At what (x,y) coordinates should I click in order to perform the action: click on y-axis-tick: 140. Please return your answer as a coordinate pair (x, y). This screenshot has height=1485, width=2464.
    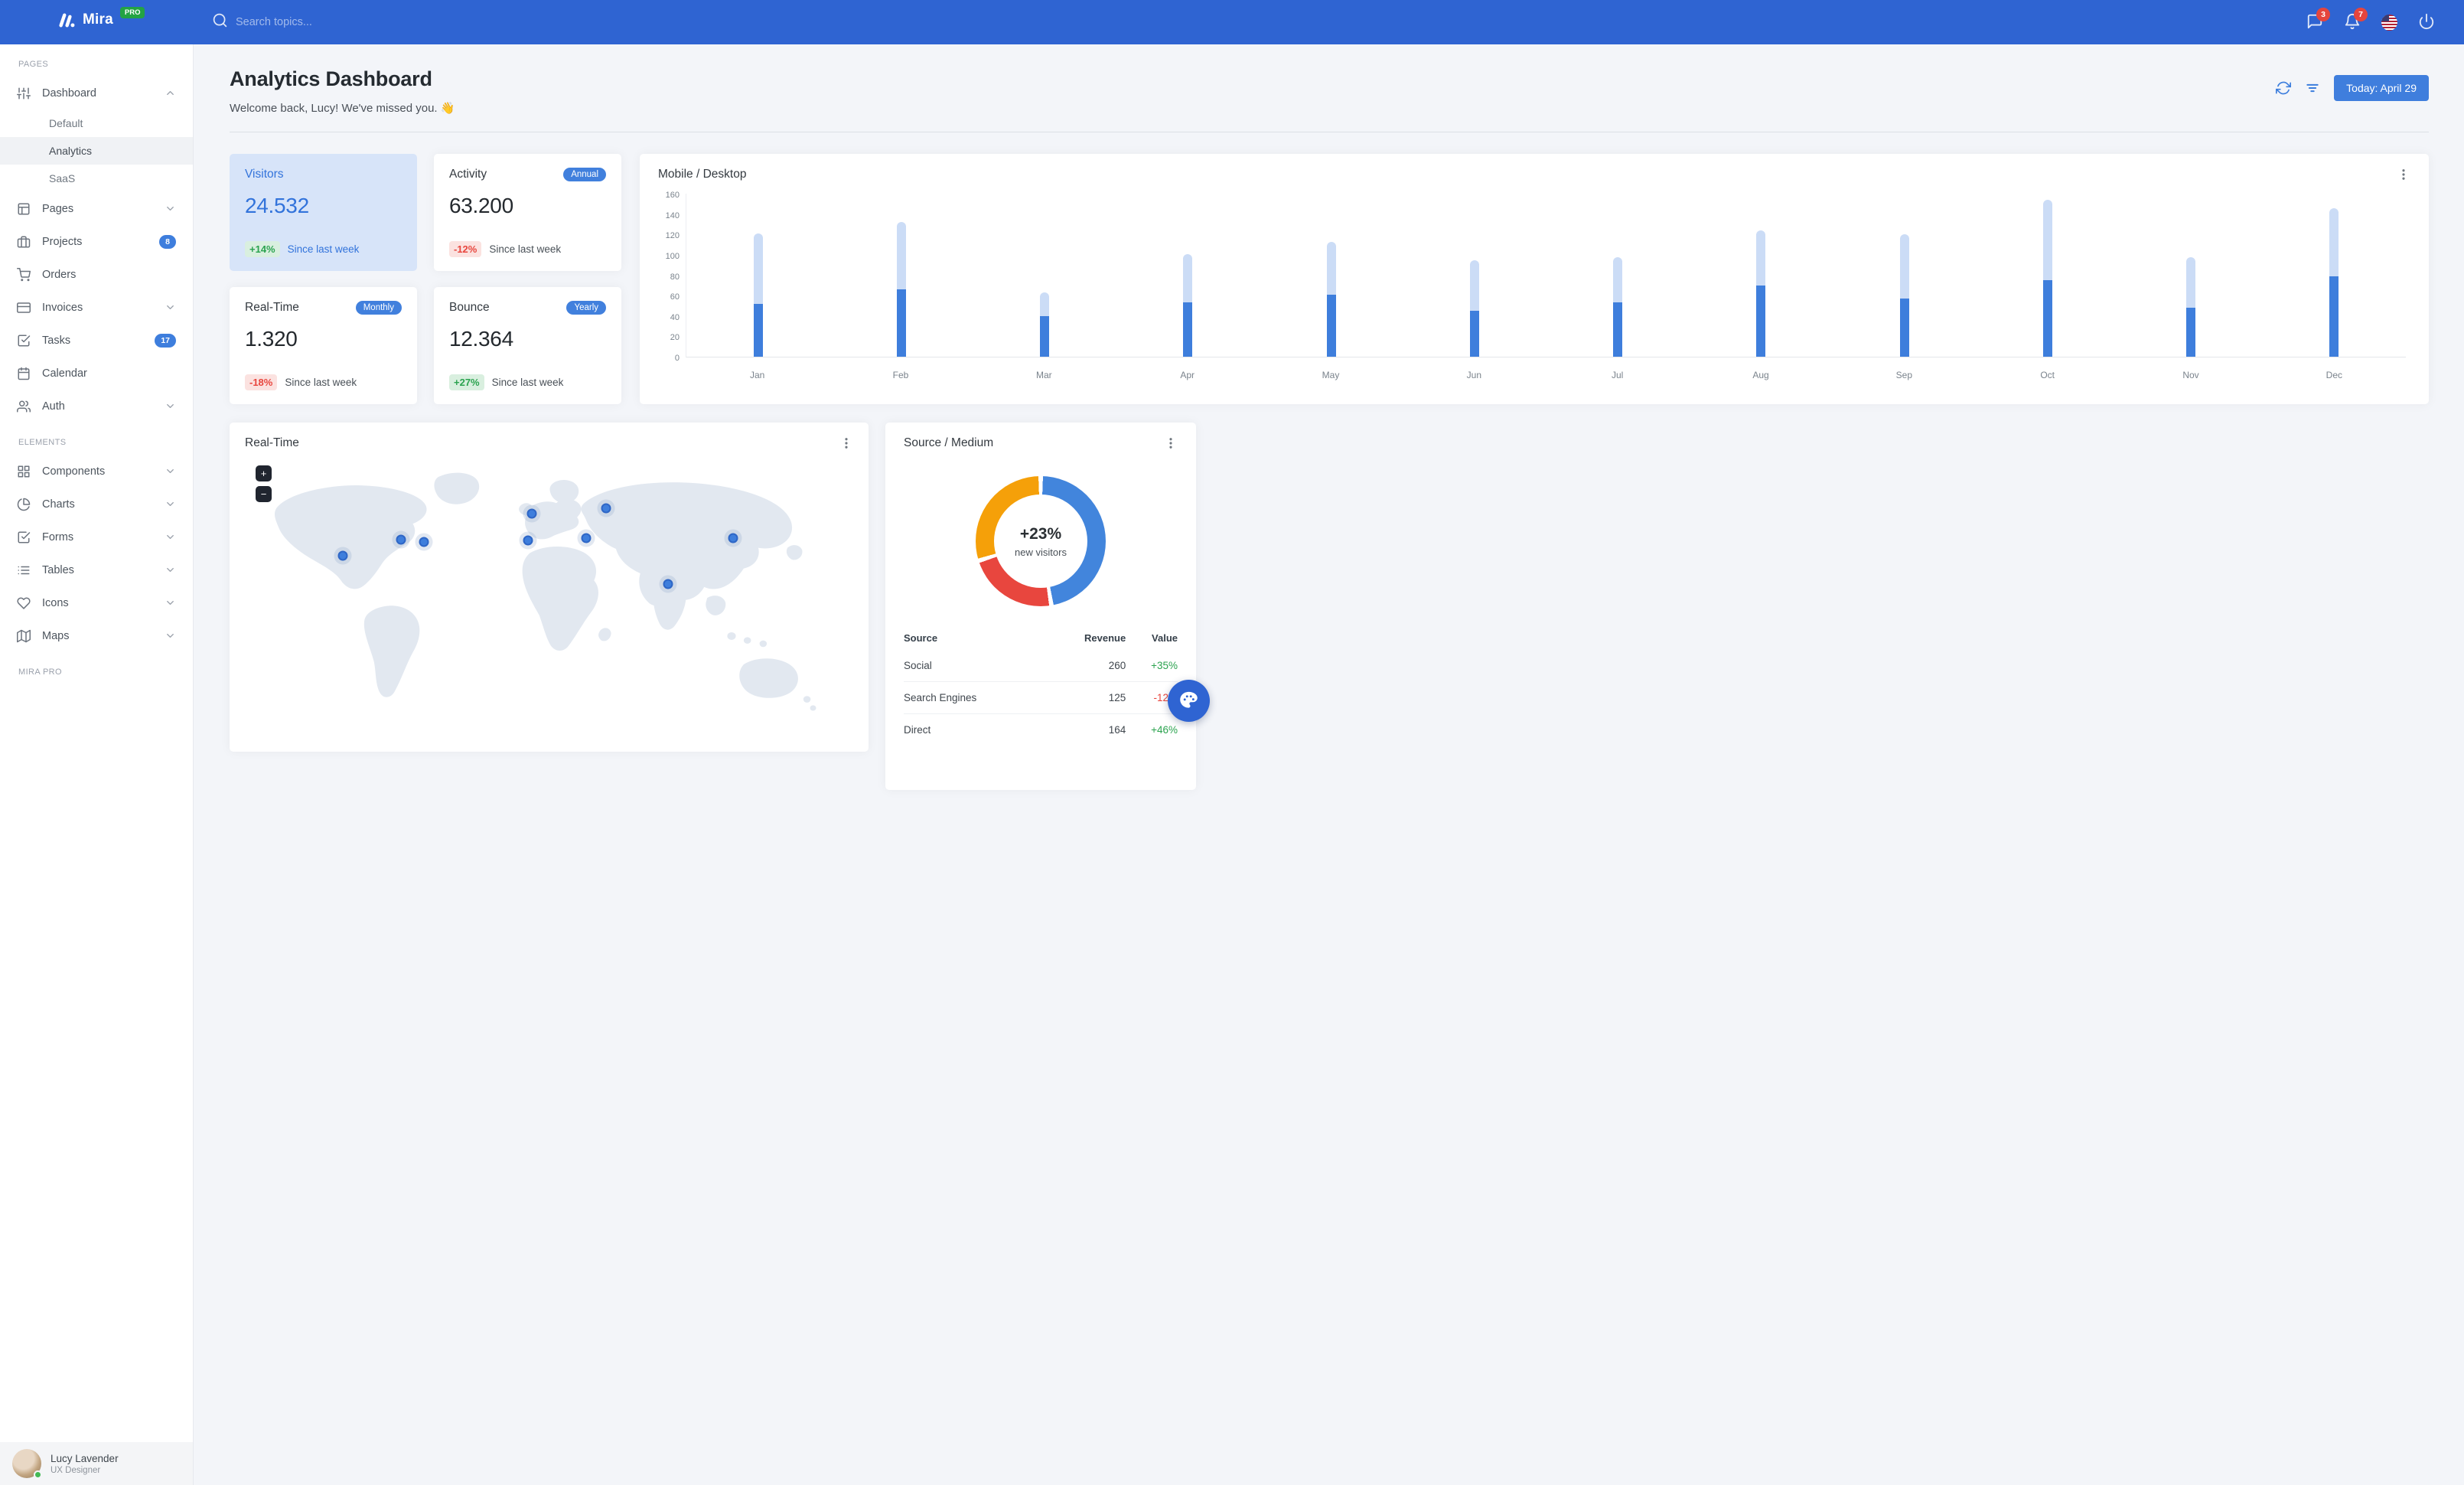
    Looking at the image, I should click on (673, 215).